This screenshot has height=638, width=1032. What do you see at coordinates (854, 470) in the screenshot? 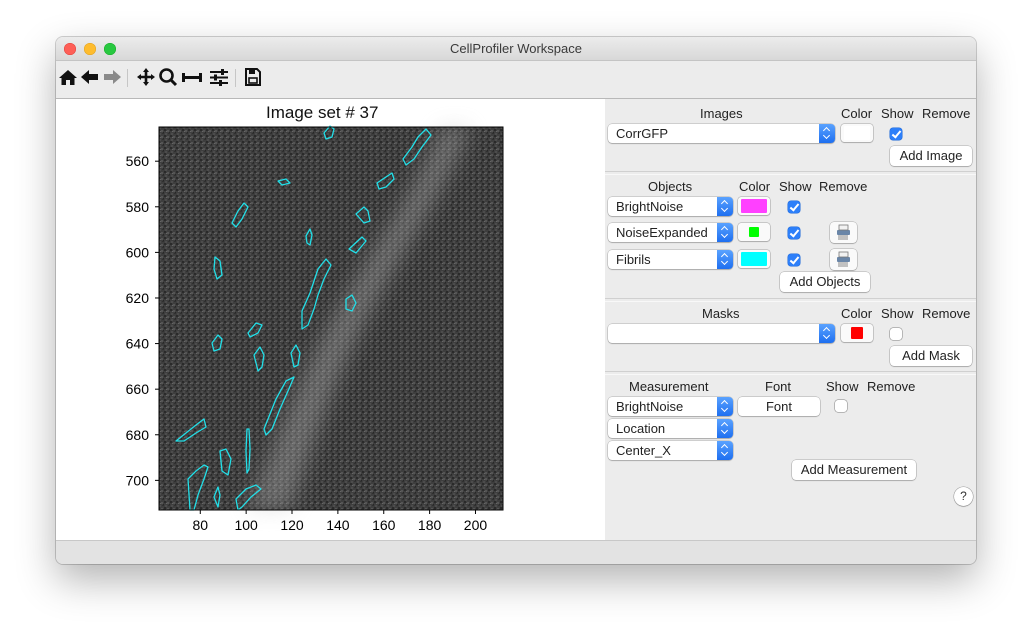
I see `add-measurement-button: Add Measurement` at bounding box center [854, 470].